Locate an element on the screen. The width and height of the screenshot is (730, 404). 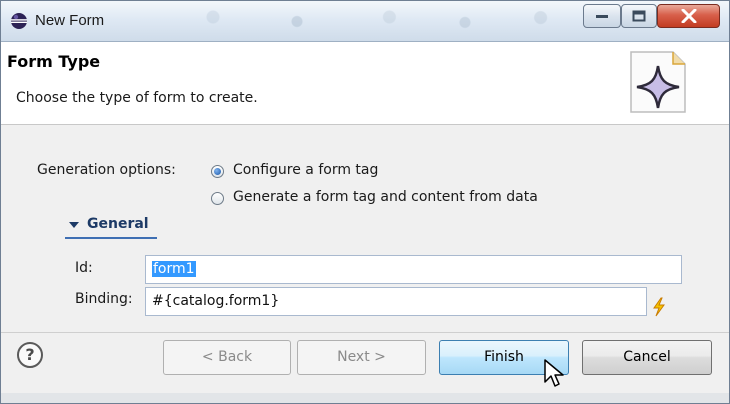
binding-label: Binding: is located at coordinates (104, 299).